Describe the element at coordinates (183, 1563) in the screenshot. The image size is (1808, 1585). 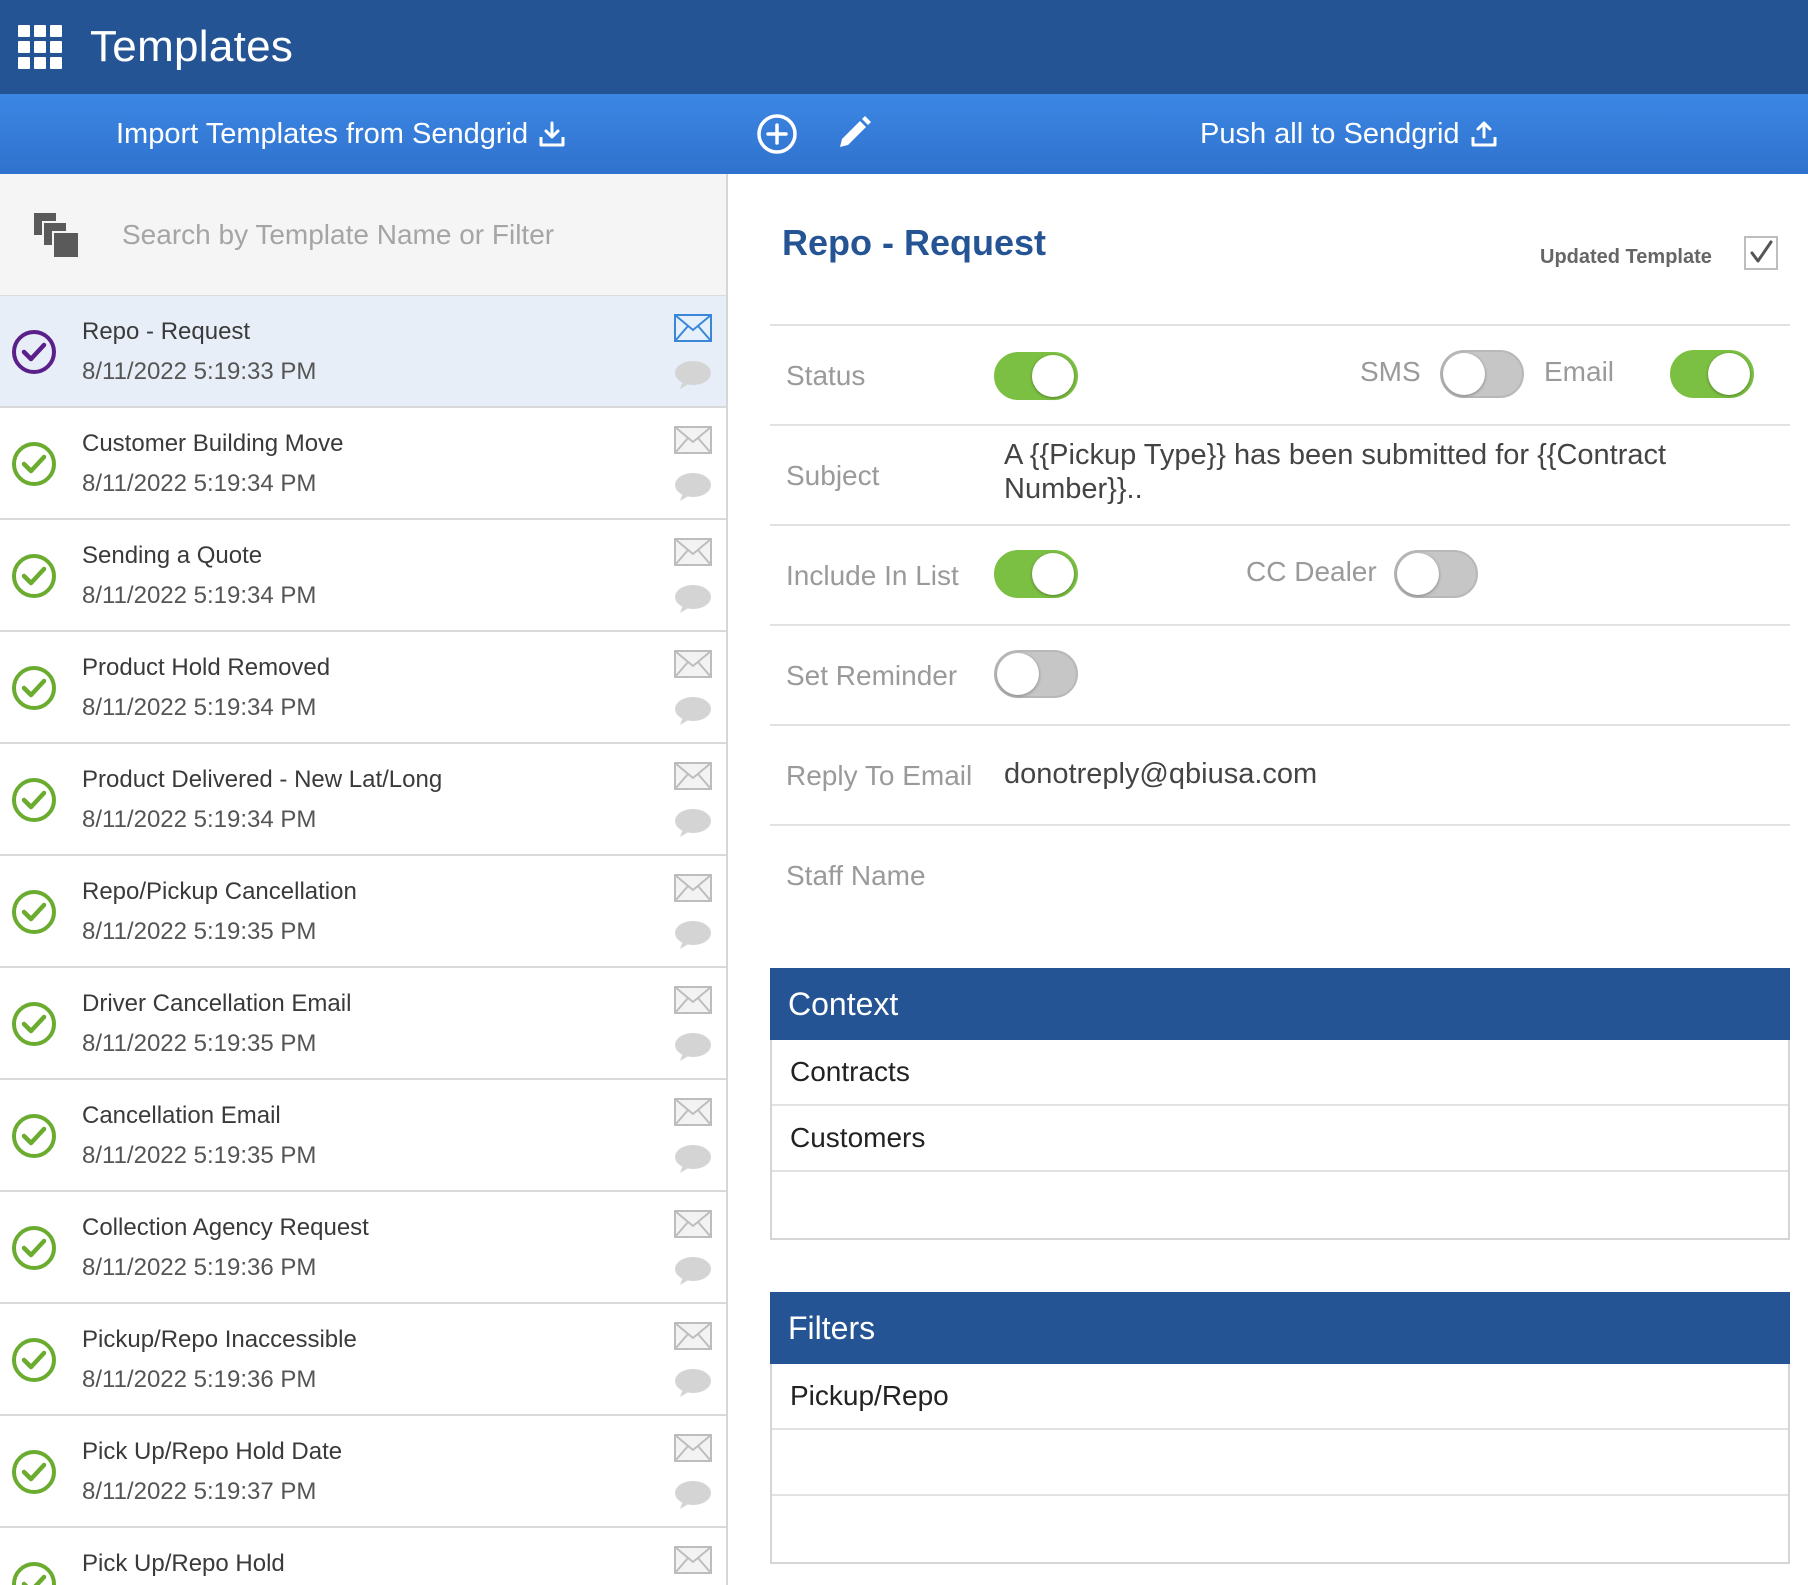
I see `template-name: Pick Up/Repo Hold` at that location.